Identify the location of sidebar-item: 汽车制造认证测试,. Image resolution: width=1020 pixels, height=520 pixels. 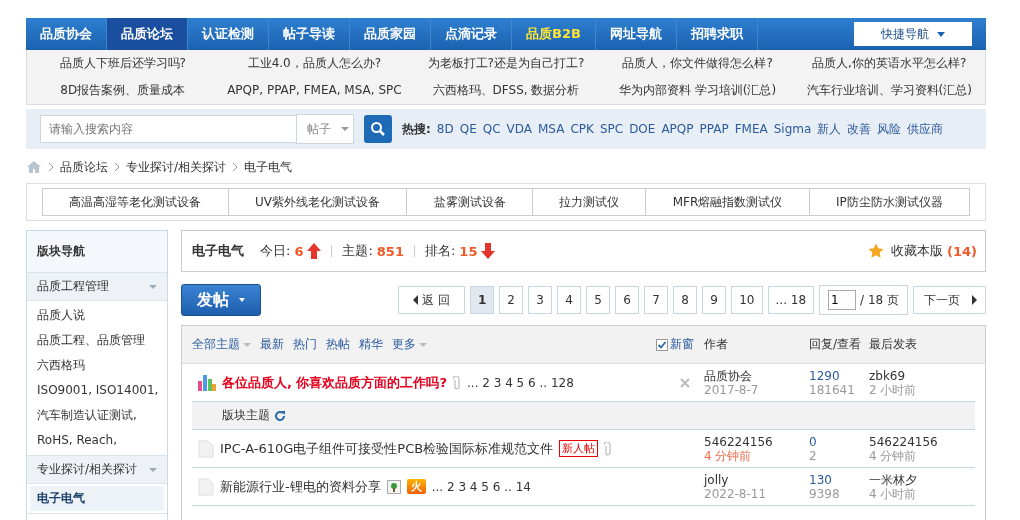
(97, 415).